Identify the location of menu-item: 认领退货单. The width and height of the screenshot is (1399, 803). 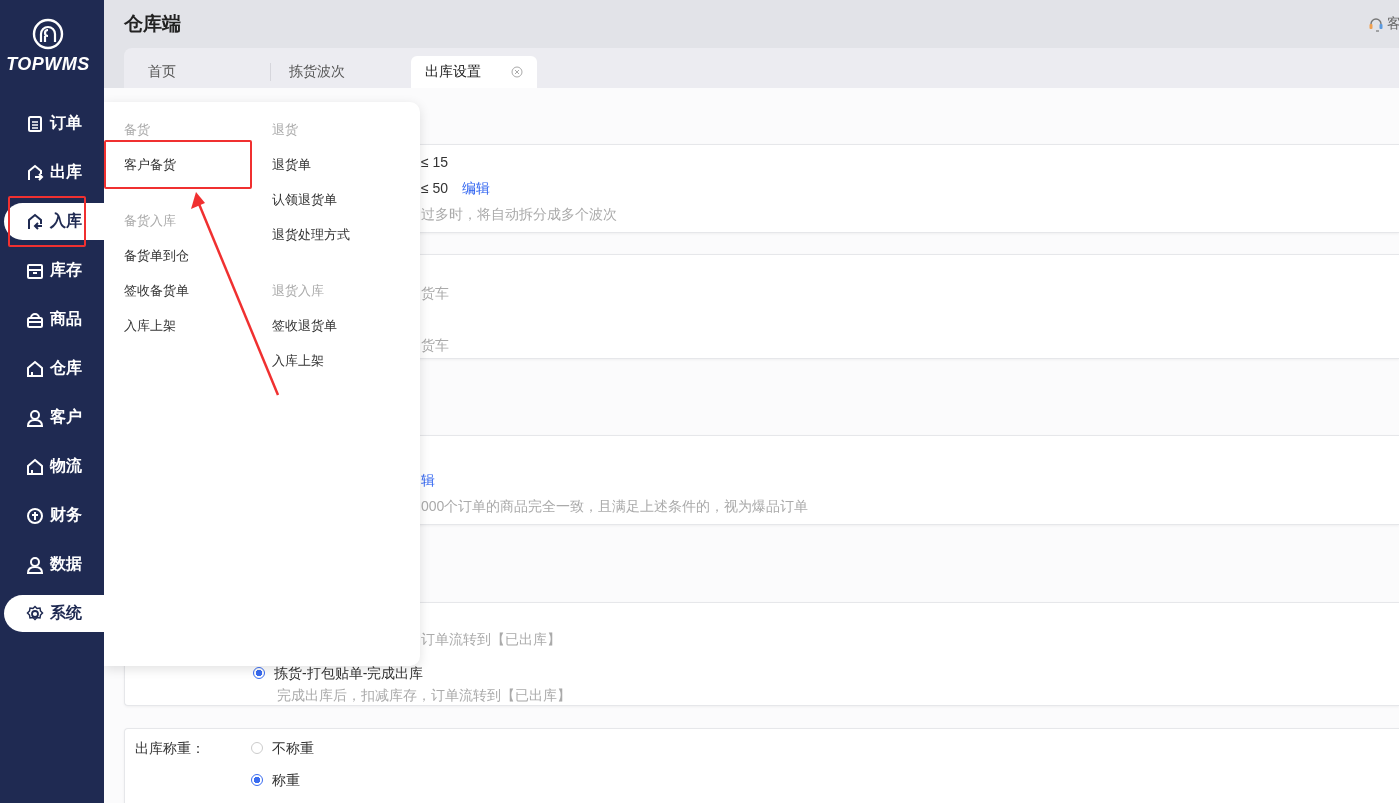
(346, 199).